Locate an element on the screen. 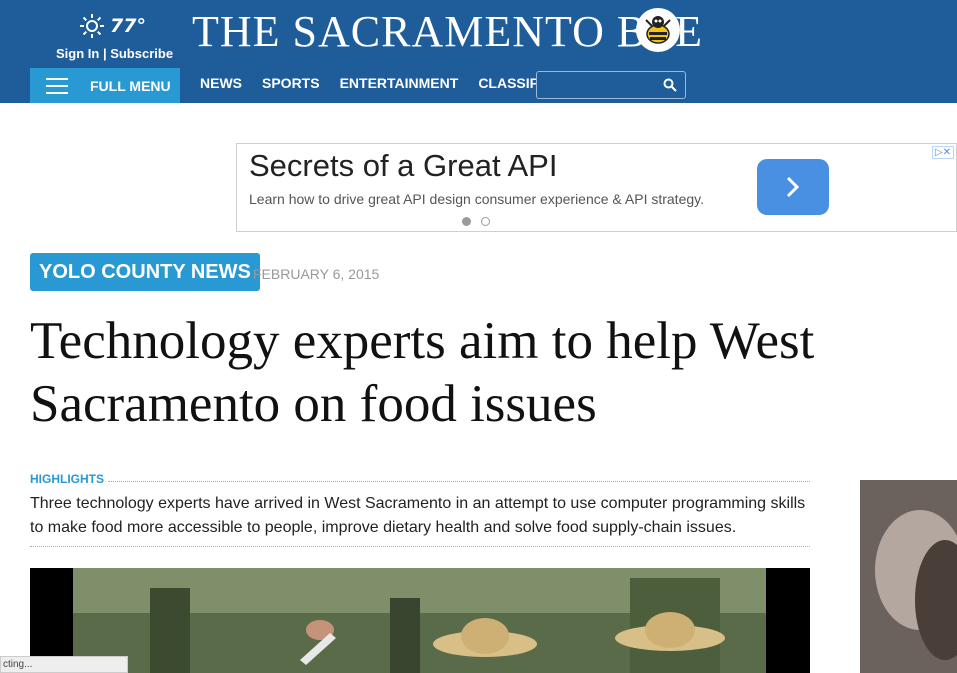  sidebar-photo is located at coordinates (908, 576).